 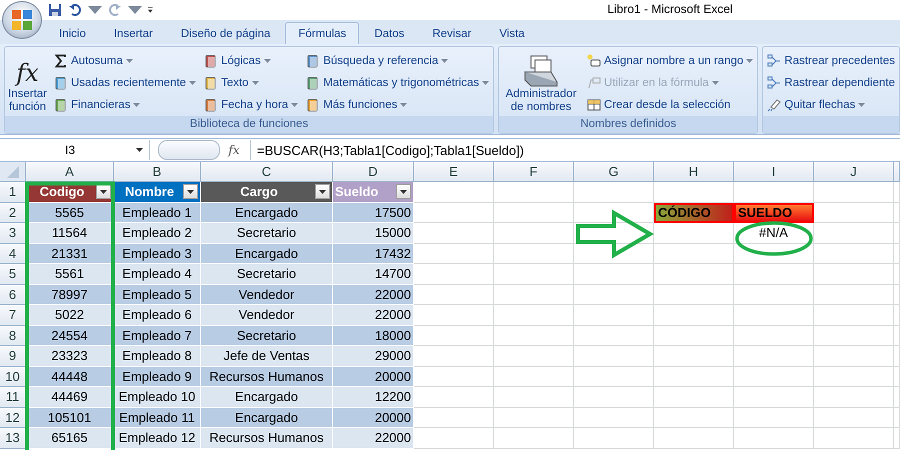 What do you see at coordinates (13, 336) in the screenshot?
I see `row-header: 8` at bounding box center [13, 336].